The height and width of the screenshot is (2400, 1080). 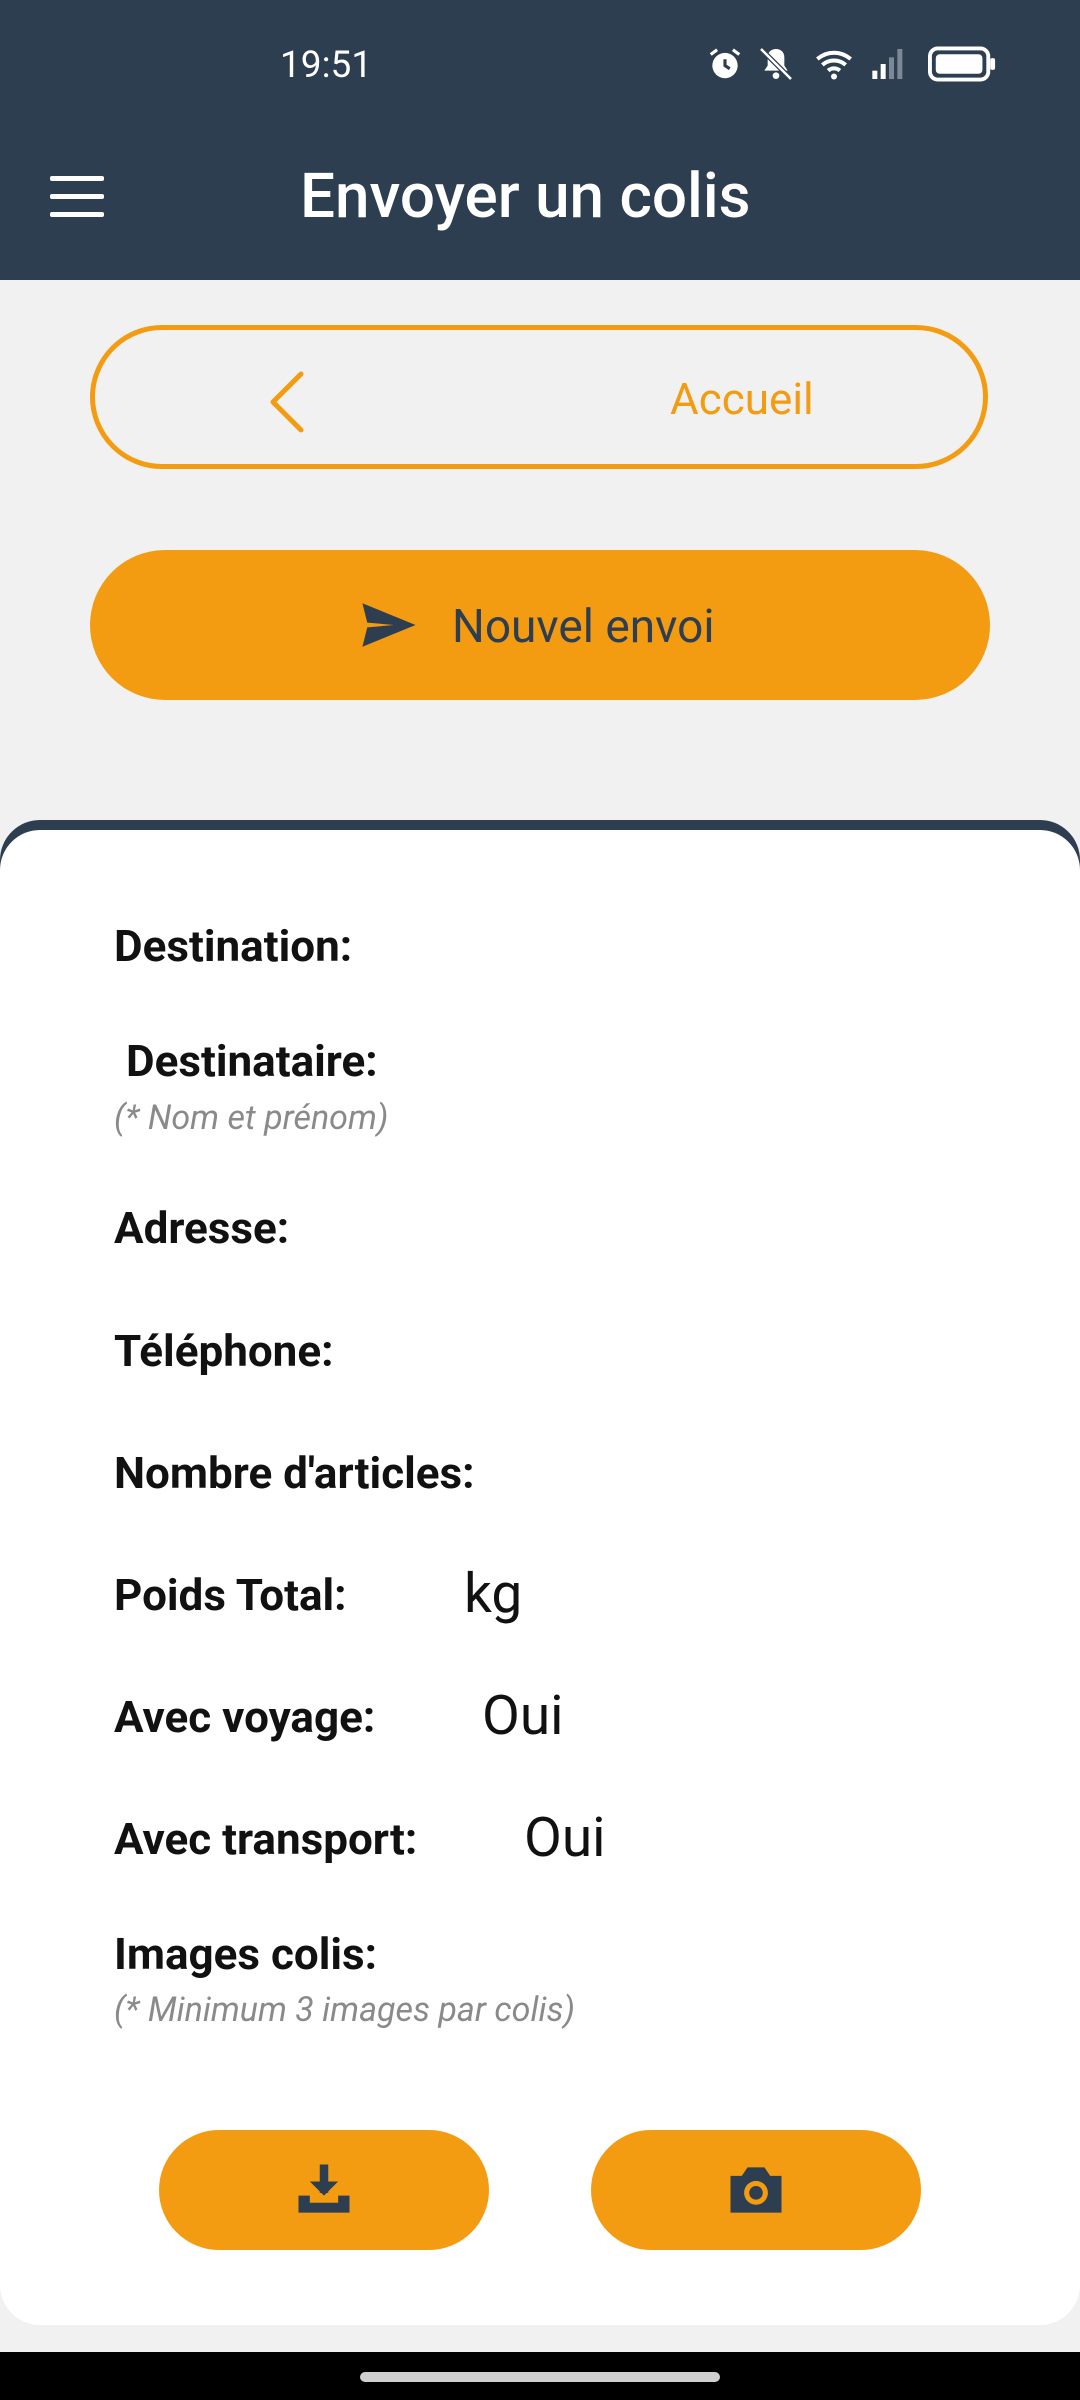 I want to click on alarm-icon, so click(x=725, y=63).